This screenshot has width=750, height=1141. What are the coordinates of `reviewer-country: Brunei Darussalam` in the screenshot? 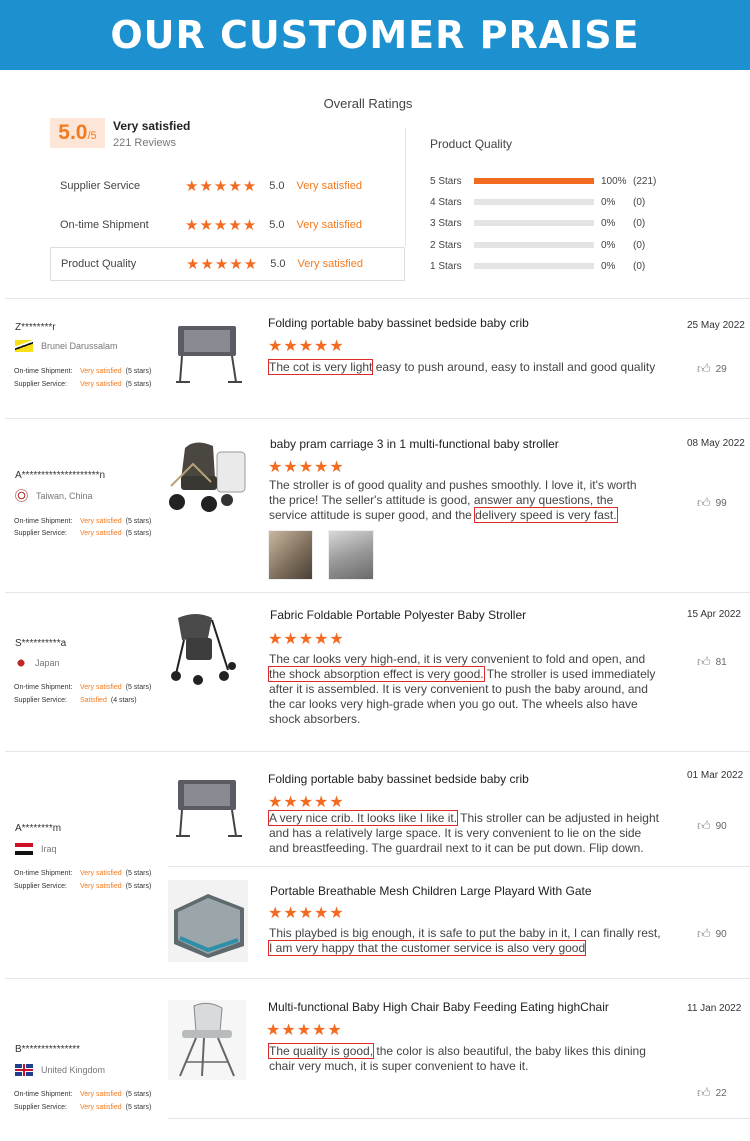 It's located at (66, 346).